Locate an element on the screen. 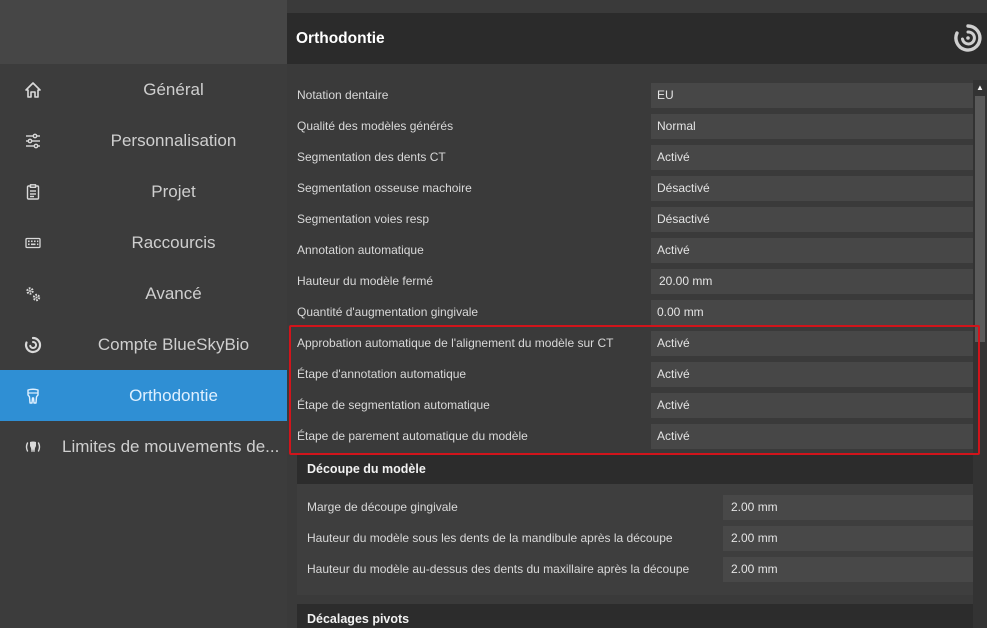 This screenshot has height=628, width=987. setting-label: Marge de découpe gingivale is located at coordinates (382, 507).